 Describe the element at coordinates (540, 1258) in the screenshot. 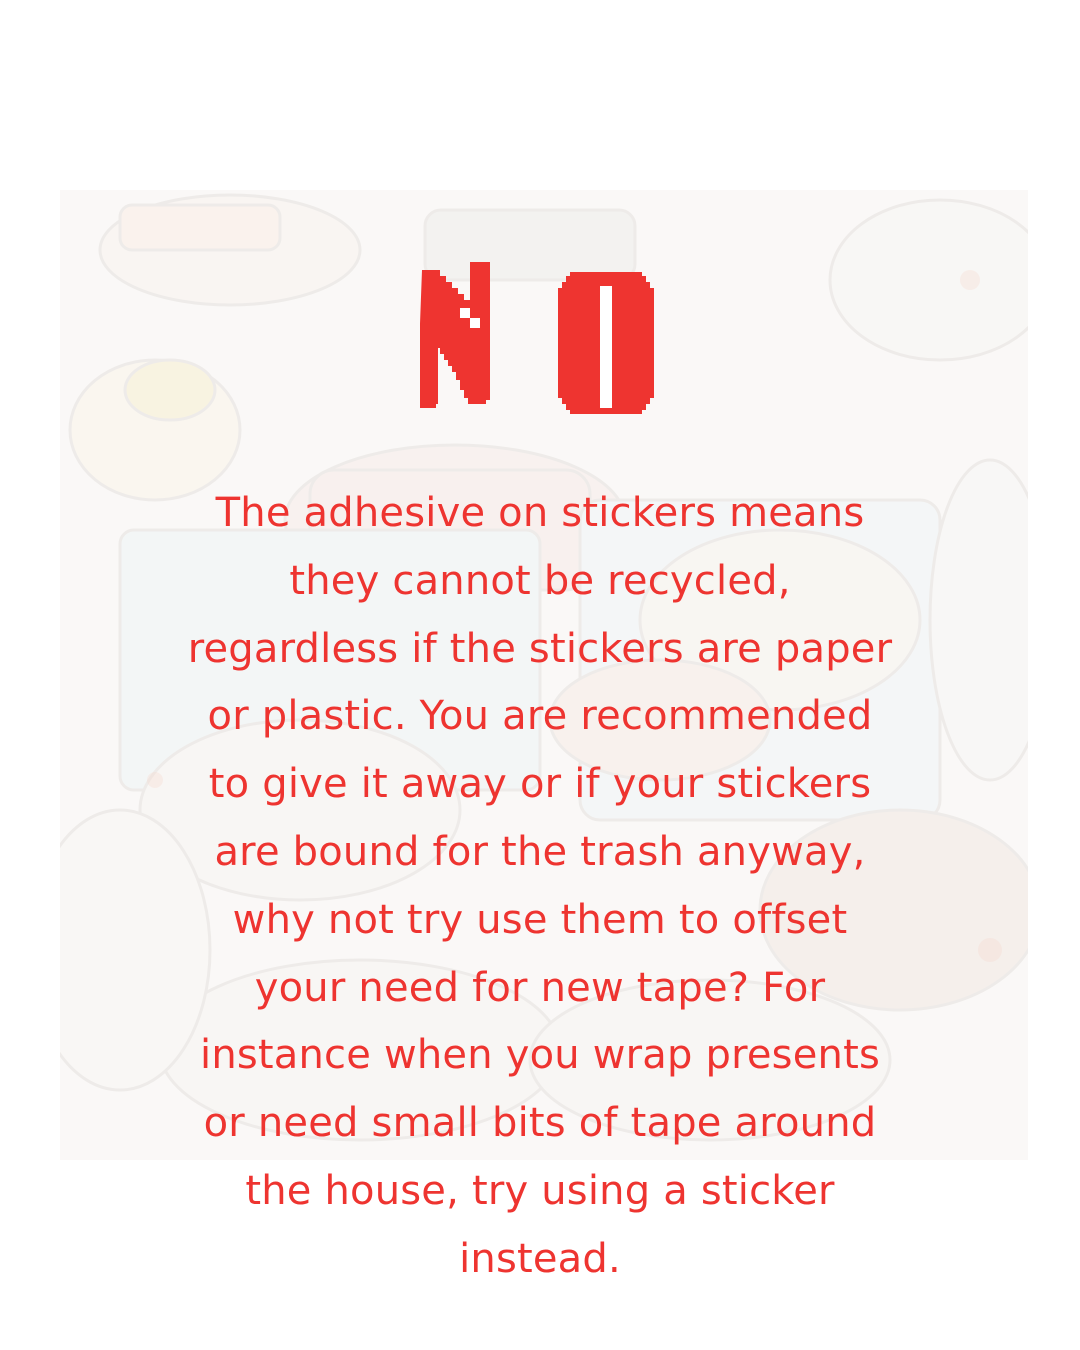

I see `body-line: instead.` at that location.